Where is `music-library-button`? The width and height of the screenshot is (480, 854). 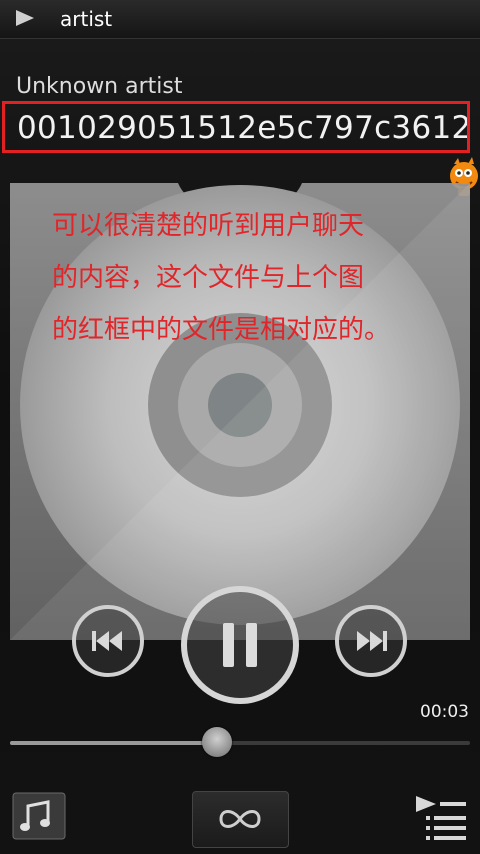 music-library-button is located at coordinates (39, 816).